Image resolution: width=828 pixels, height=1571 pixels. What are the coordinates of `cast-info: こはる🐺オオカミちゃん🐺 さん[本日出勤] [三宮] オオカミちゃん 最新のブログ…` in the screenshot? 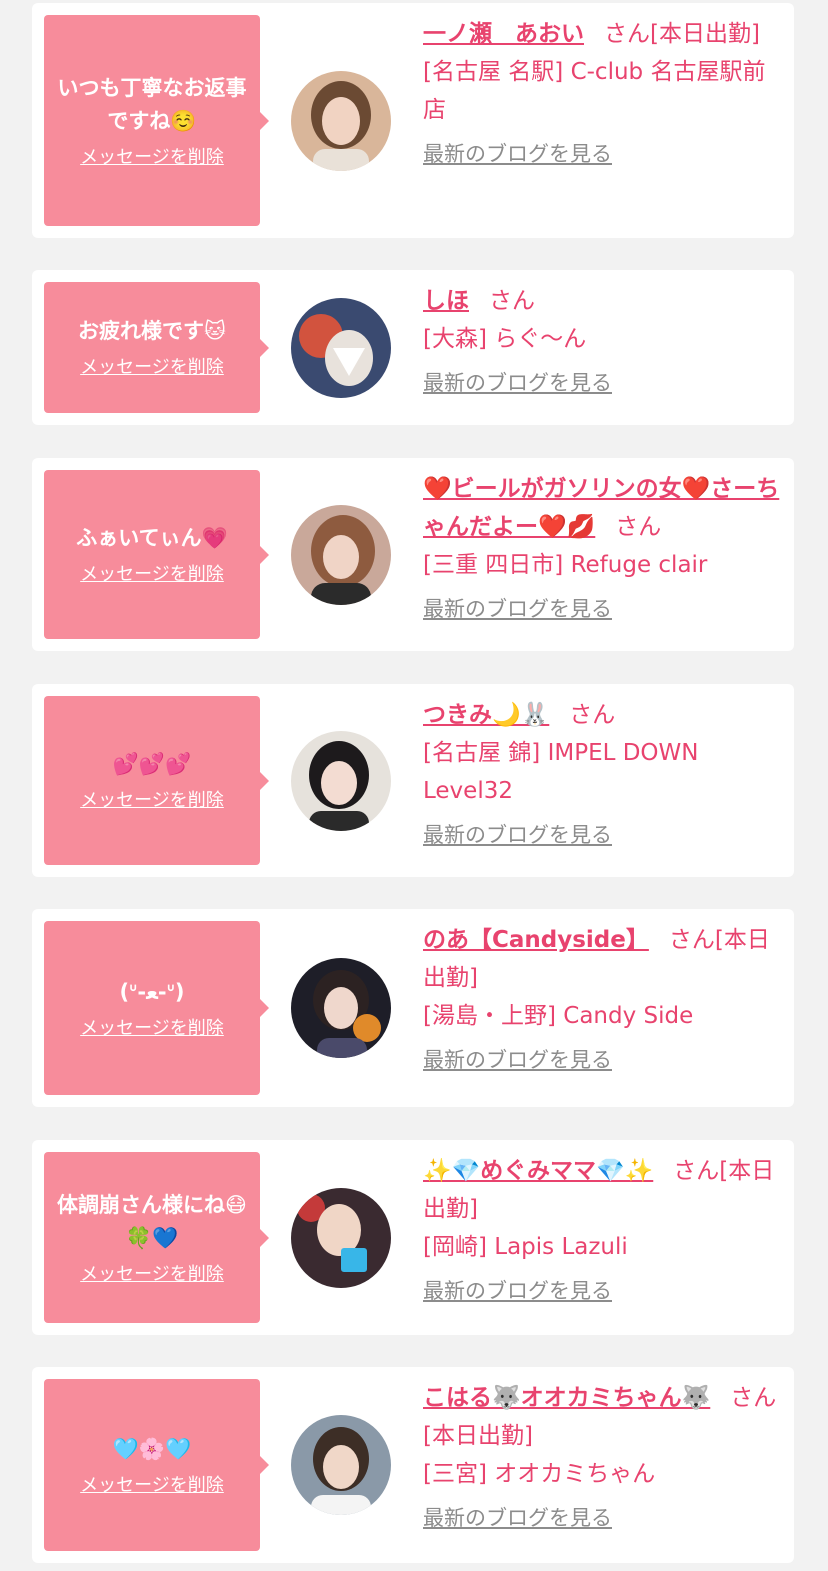 It's located at (602, 1458).